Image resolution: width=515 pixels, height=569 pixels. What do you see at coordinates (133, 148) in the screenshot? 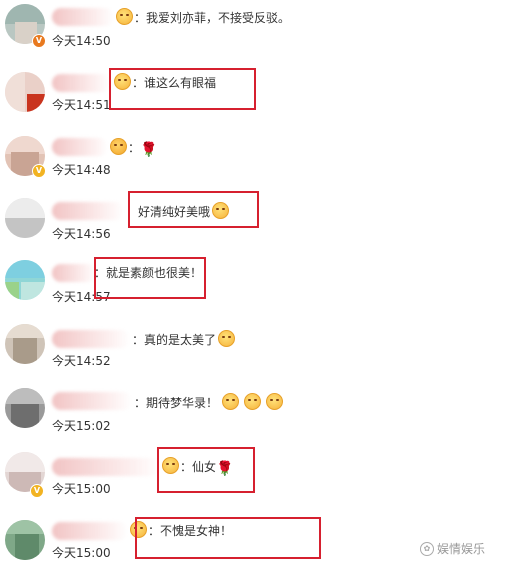
I see `comment-text: ：🌹` at bounding box center [133, 148].